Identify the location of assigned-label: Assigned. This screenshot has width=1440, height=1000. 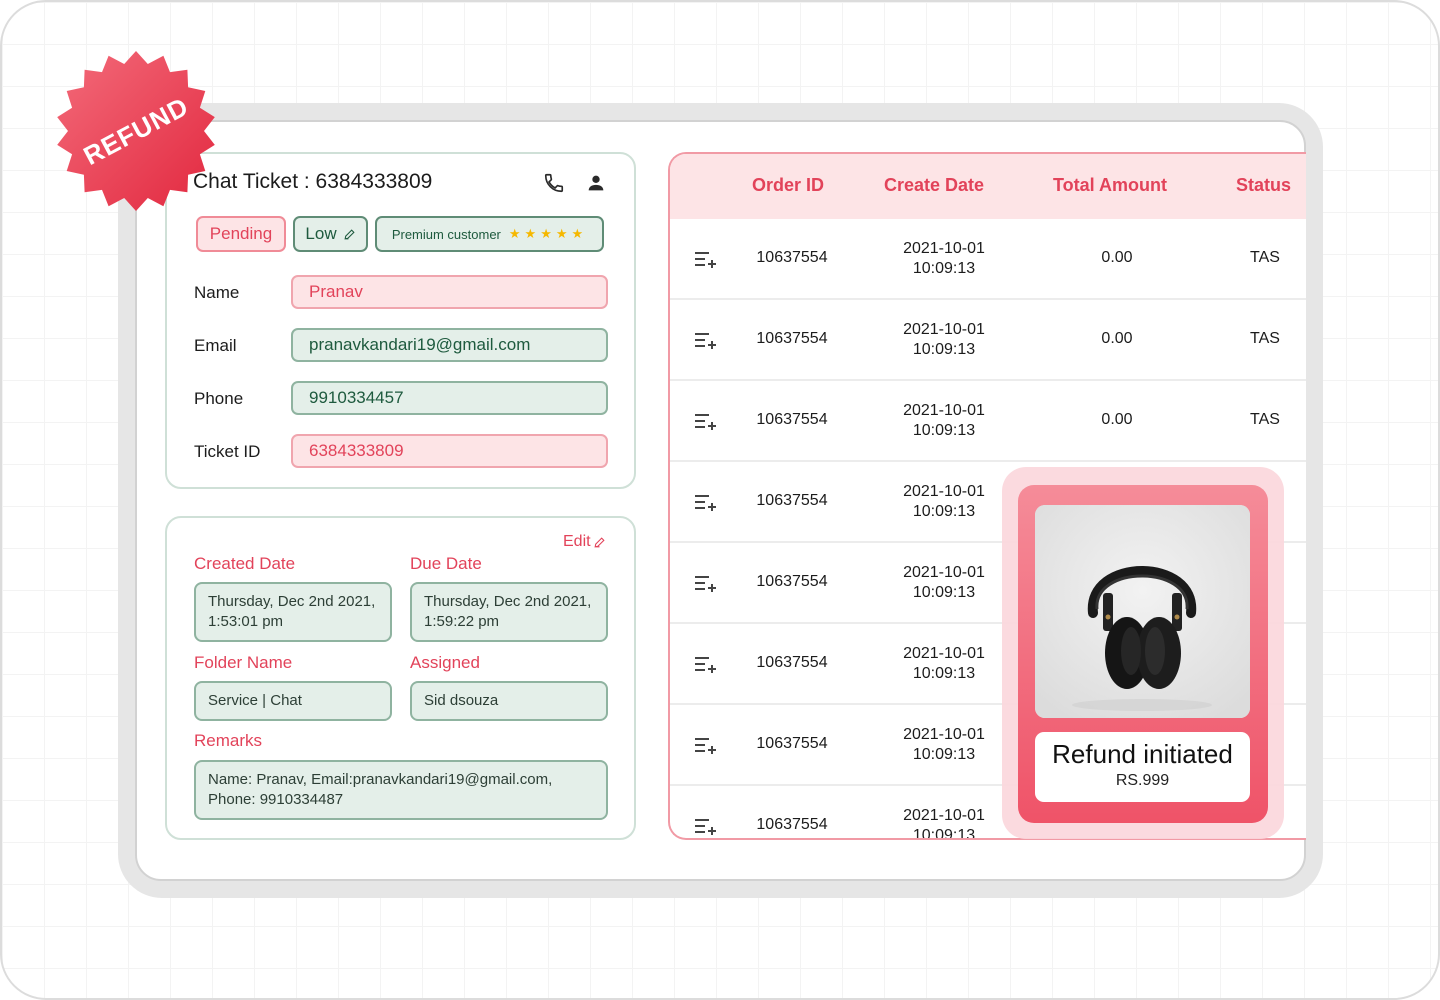
(445, 662).